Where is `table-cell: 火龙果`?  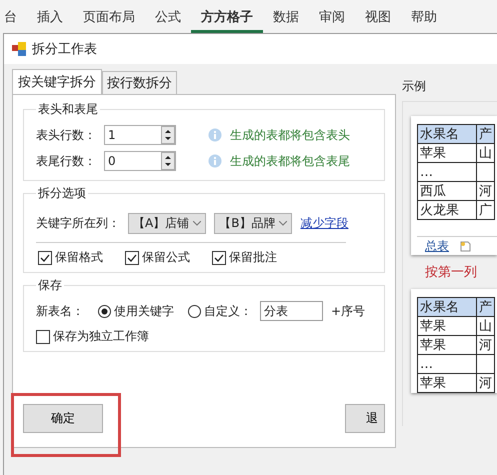 table-cell: 火龙果 is located at coordinates (447, 210).